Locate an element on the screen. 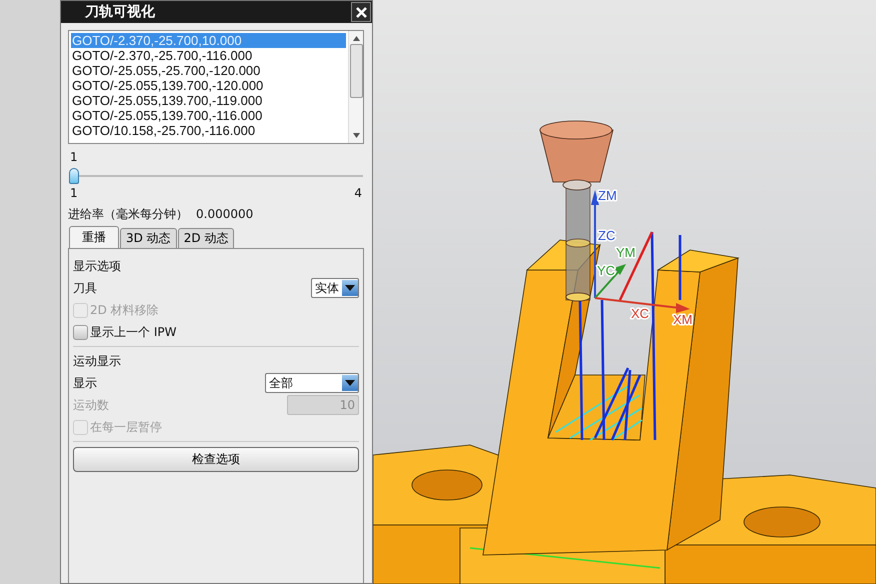 The height and width of the screenshot is (584, 876). axis-label: XC is located at coordinates (640, 313).